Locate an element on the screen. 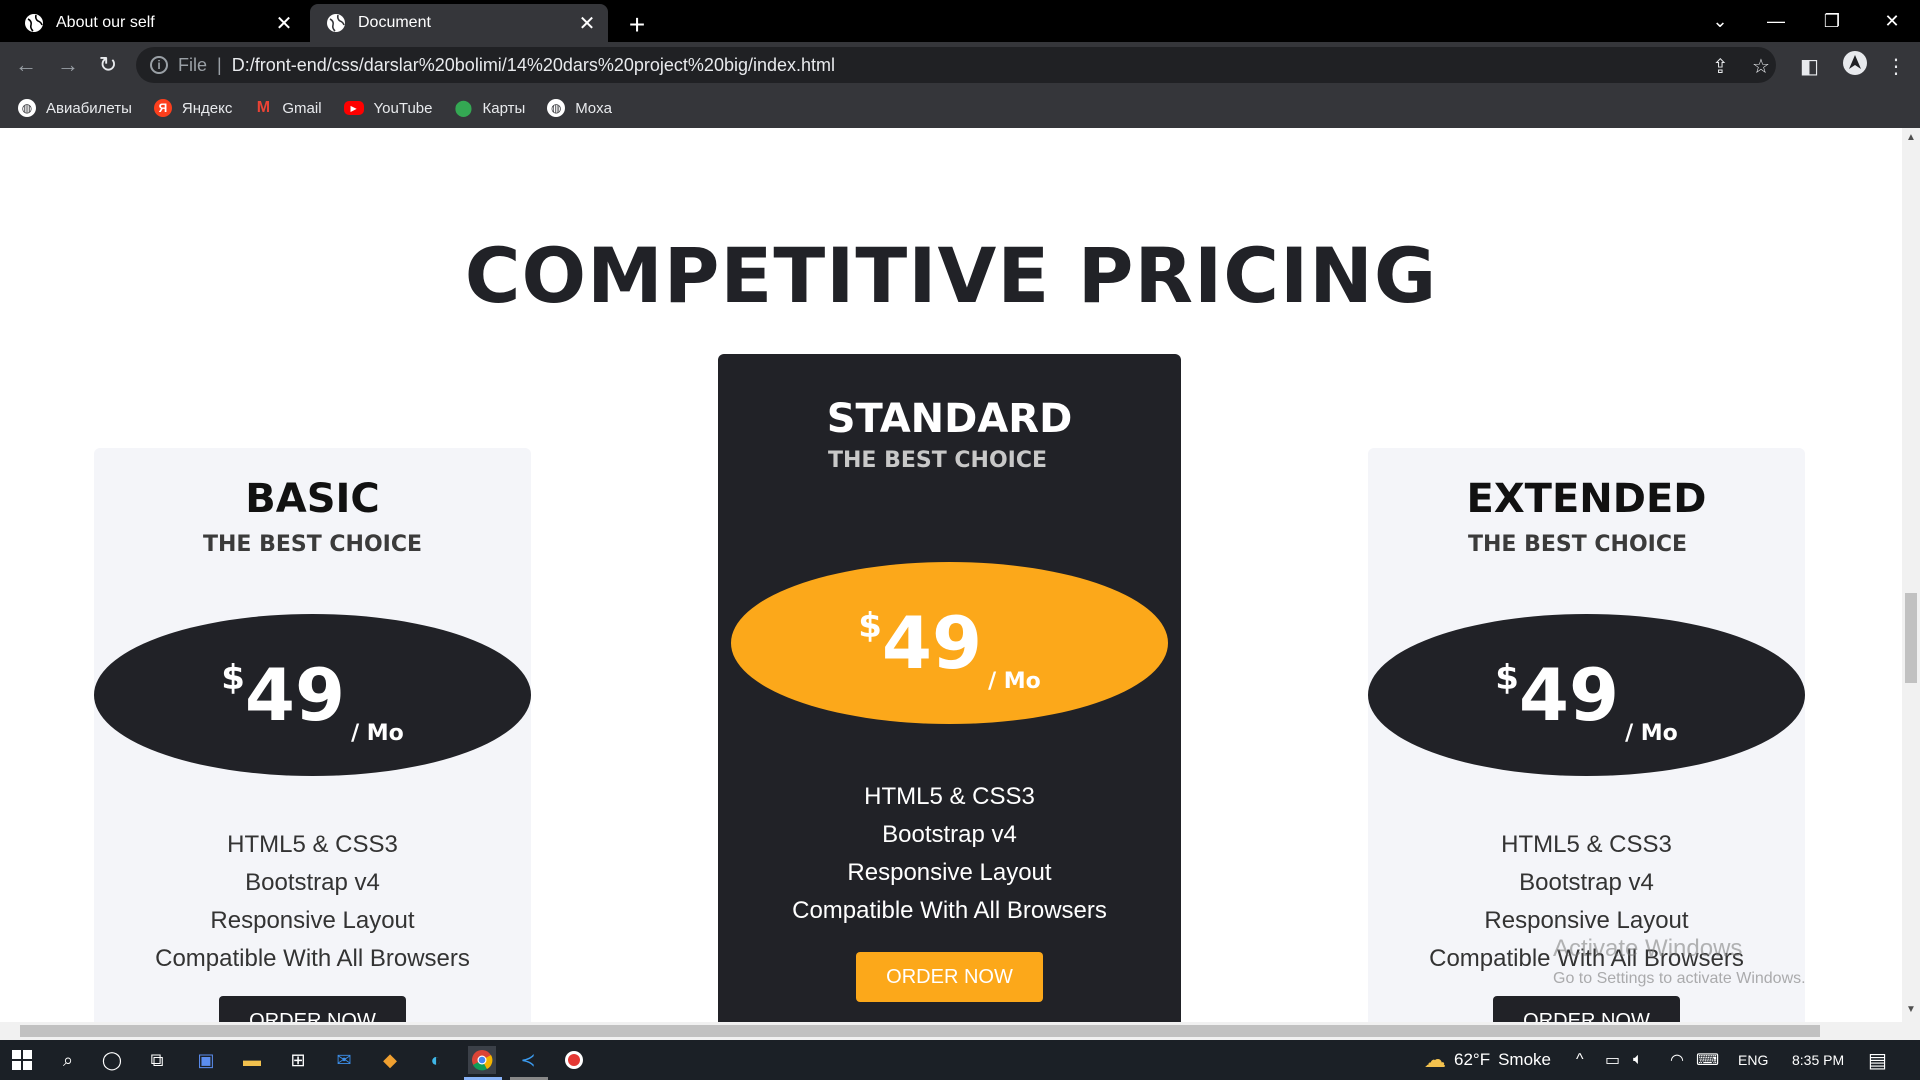 Image resolution: width=1920 pixels, height=1080 pixels. tab-document: Document ✕ is located at coordinates (459, 23).